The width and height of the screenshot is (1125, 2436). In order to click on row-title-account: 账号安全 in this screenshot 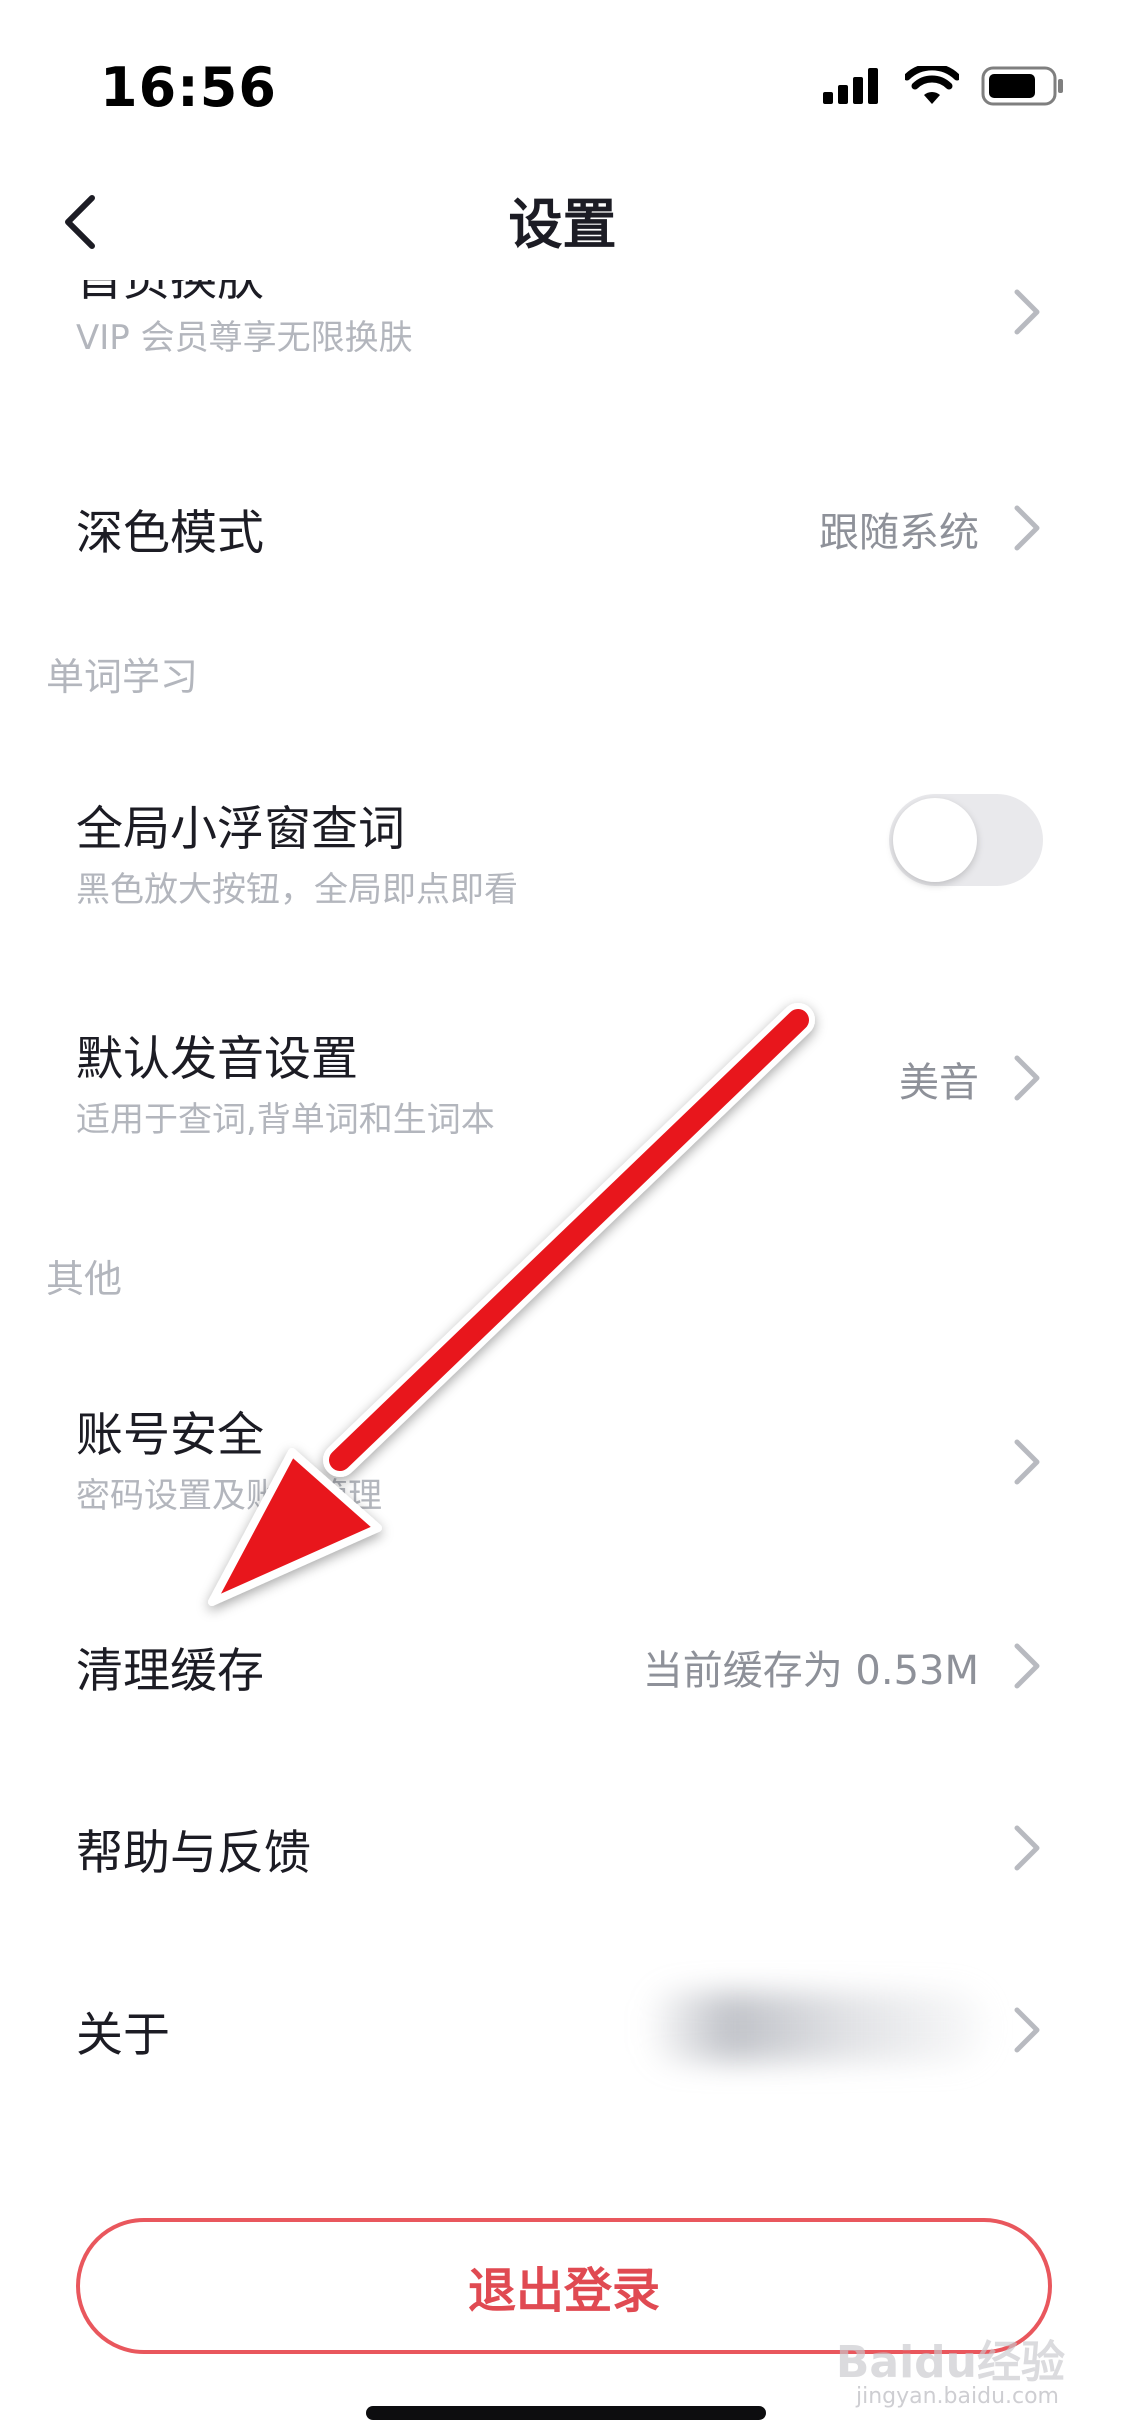, I will do `click(170, 1435)`.